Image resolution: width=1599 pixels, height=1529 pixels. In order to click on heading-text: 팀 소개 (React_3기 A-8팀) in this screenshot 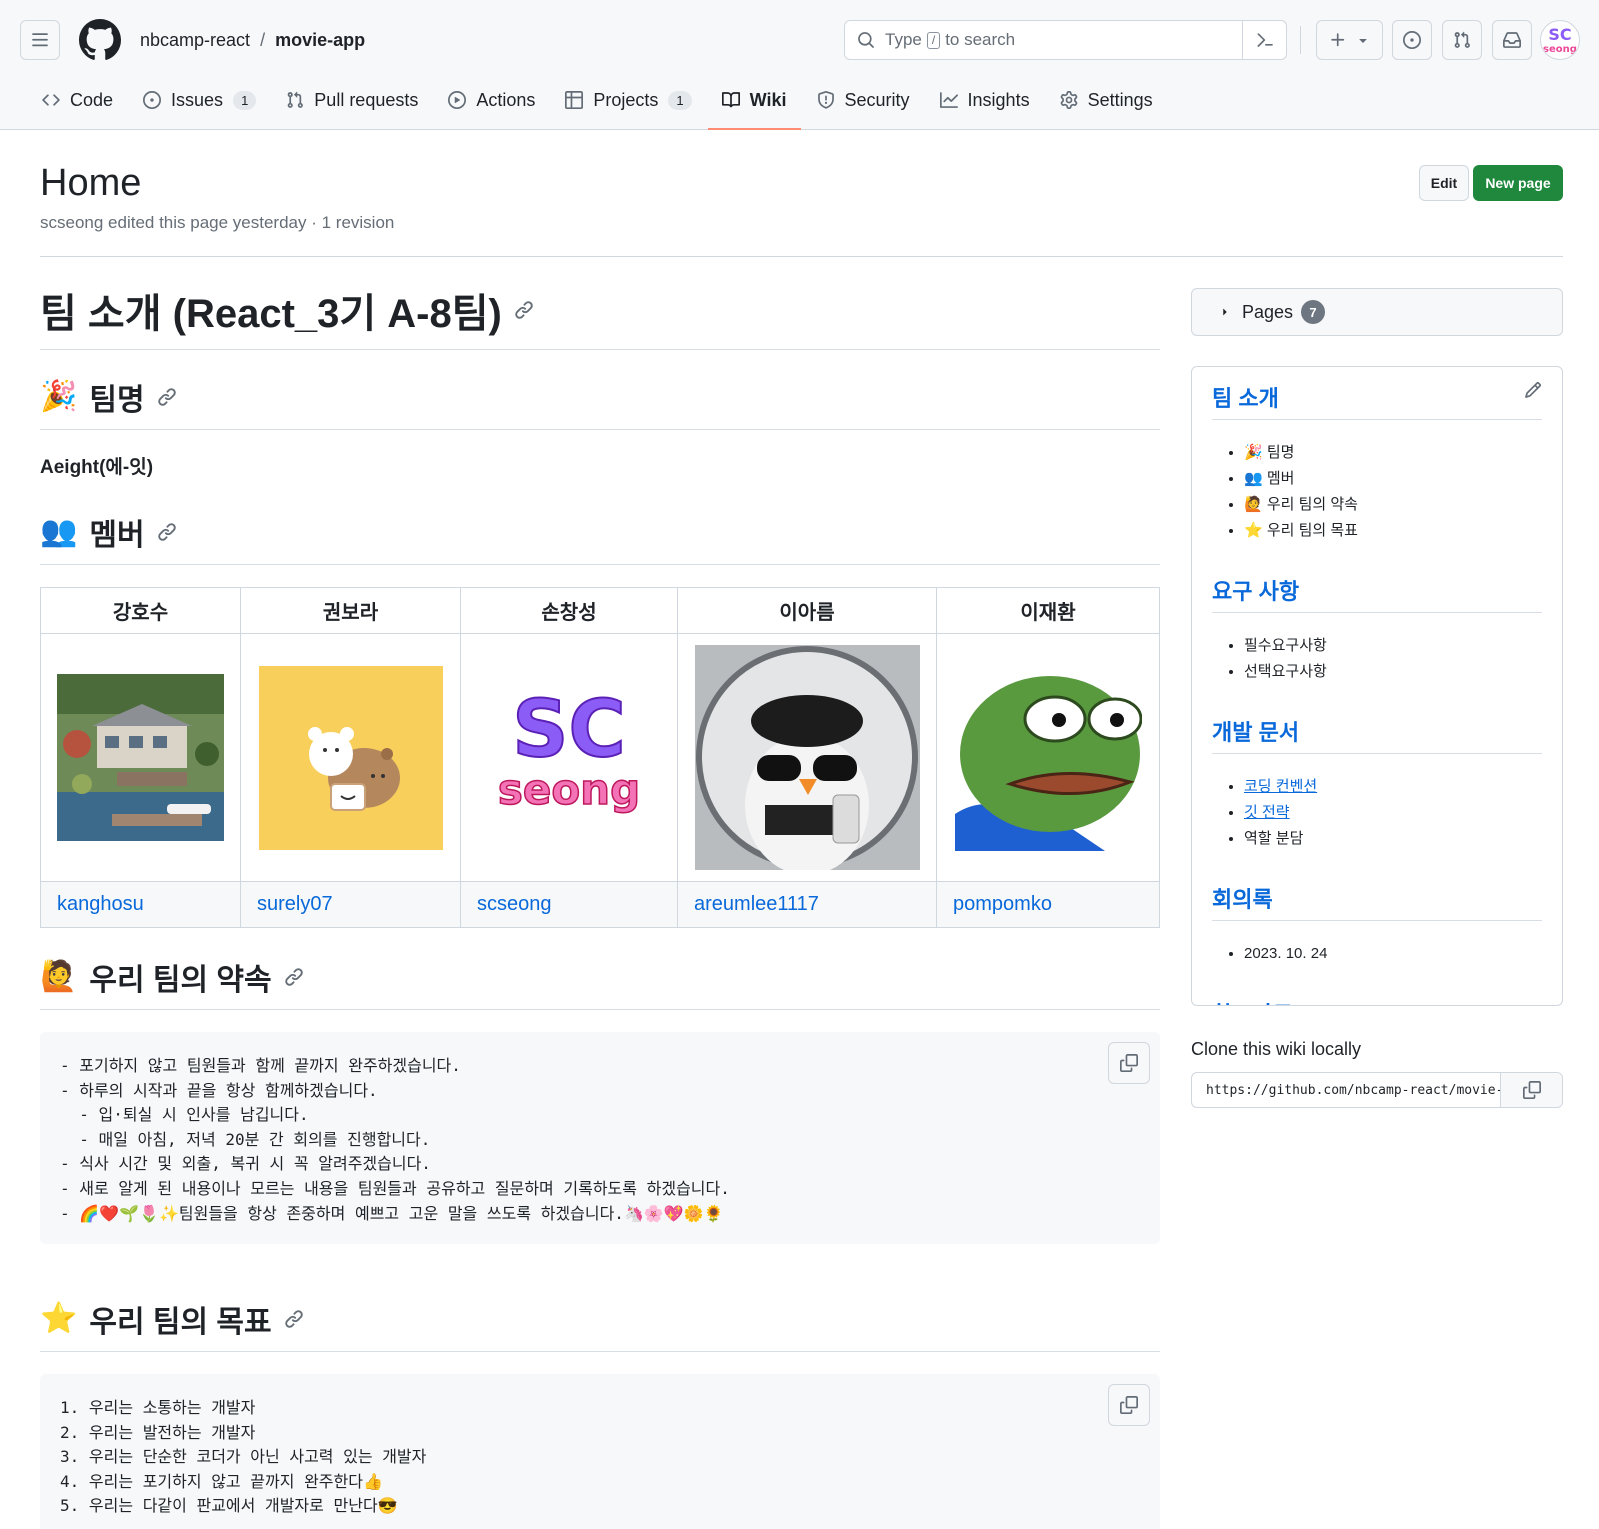, I will do `click(271, 313)`.